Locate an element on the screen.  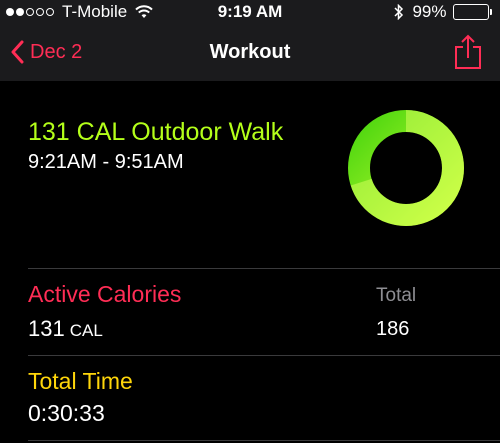
status-right: 99% is located at coordinates (443, 12).